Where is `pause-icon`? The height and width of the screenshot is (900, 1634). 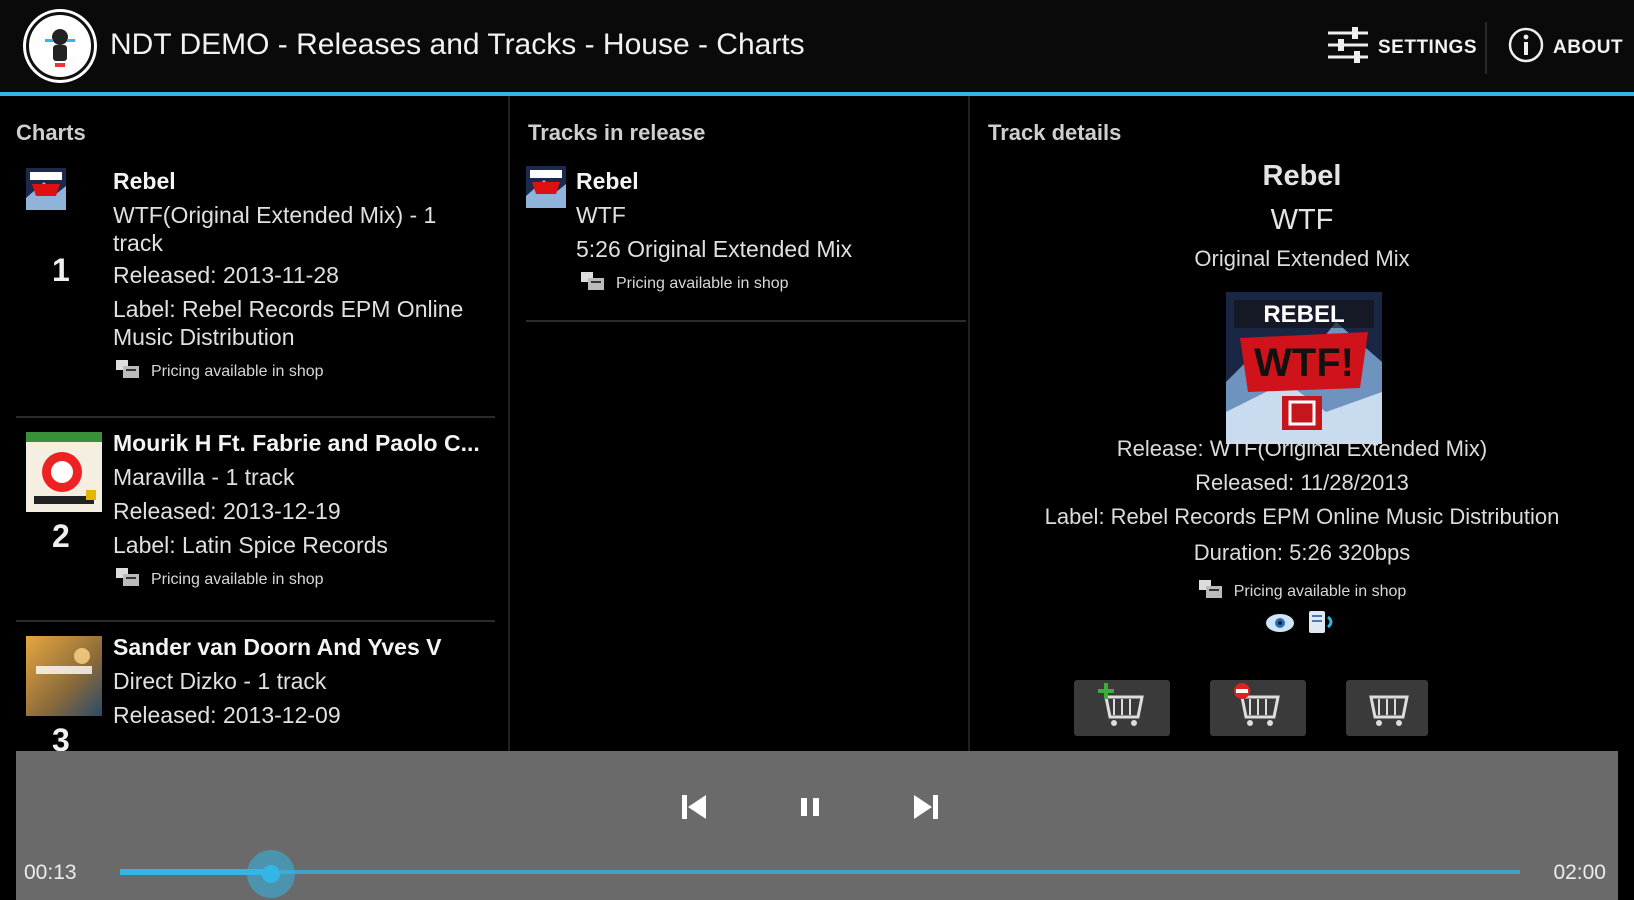 pause-icon is located at coordinates (810, 809).